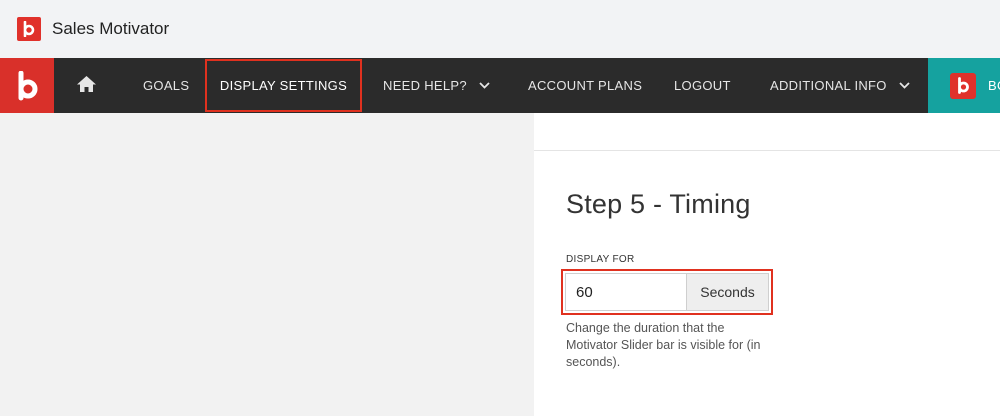  What do you see at coordinates (585, 85) in the screenshot?
I see `nav-account-plans: ACCOUNT PLANS` at bounding box center [585, 85].